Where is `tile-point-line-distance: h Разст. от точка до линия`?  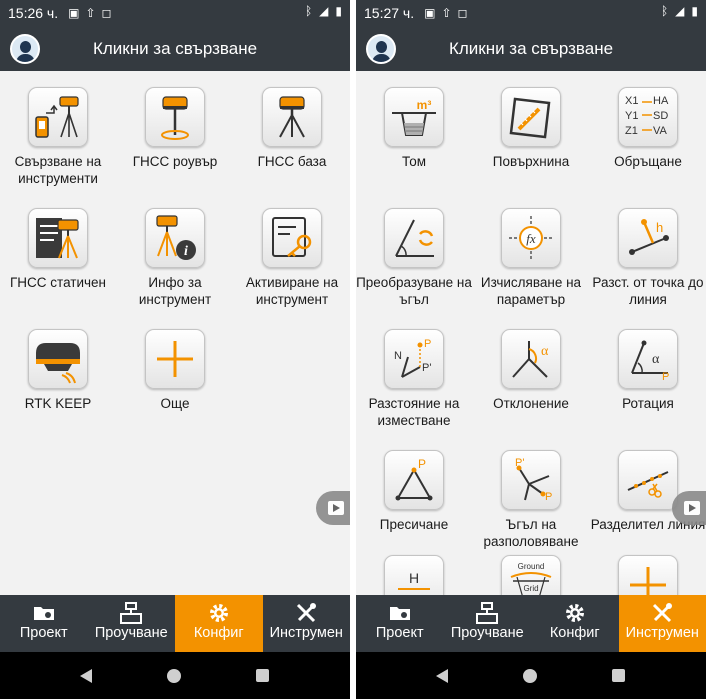
tile-point-line-distance: h Разст. от точка до линия is located at coordinates (648, 258).